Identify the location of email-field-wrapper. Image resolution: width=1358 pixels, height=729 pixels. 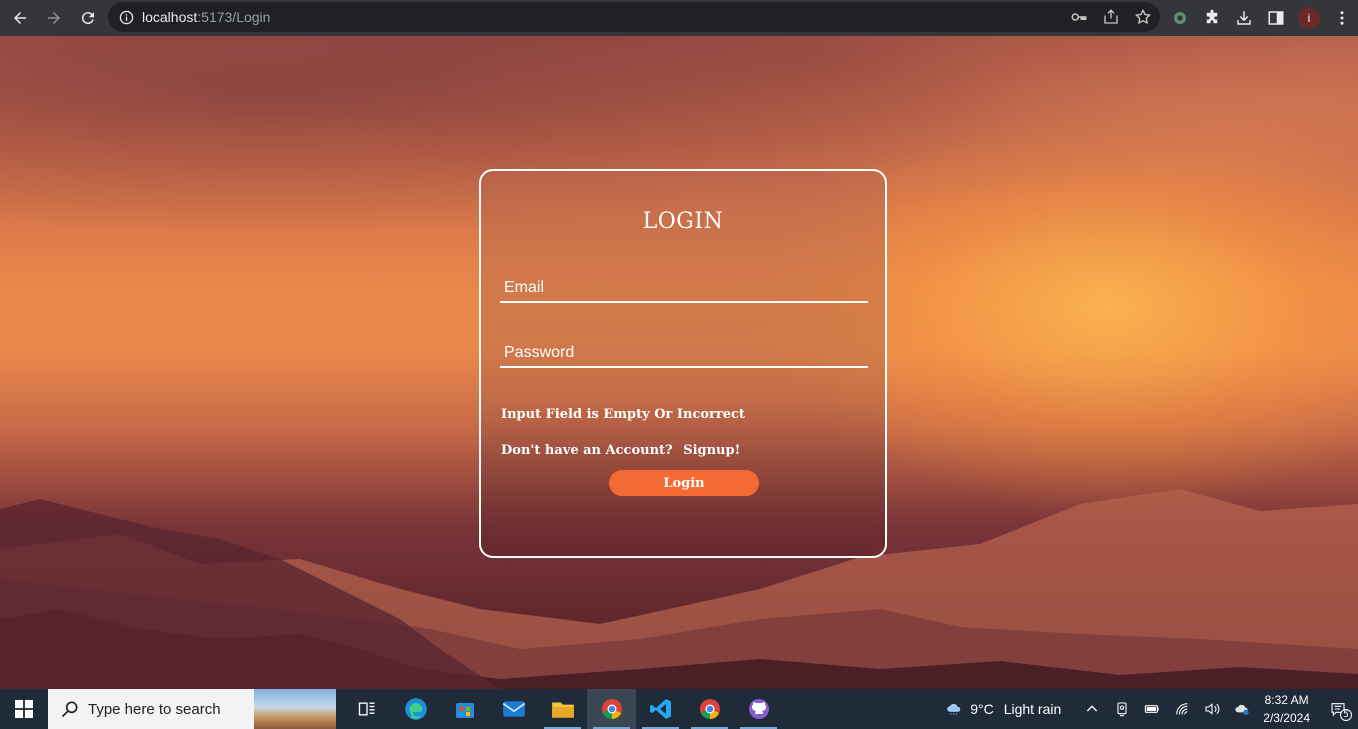
(684, 286).